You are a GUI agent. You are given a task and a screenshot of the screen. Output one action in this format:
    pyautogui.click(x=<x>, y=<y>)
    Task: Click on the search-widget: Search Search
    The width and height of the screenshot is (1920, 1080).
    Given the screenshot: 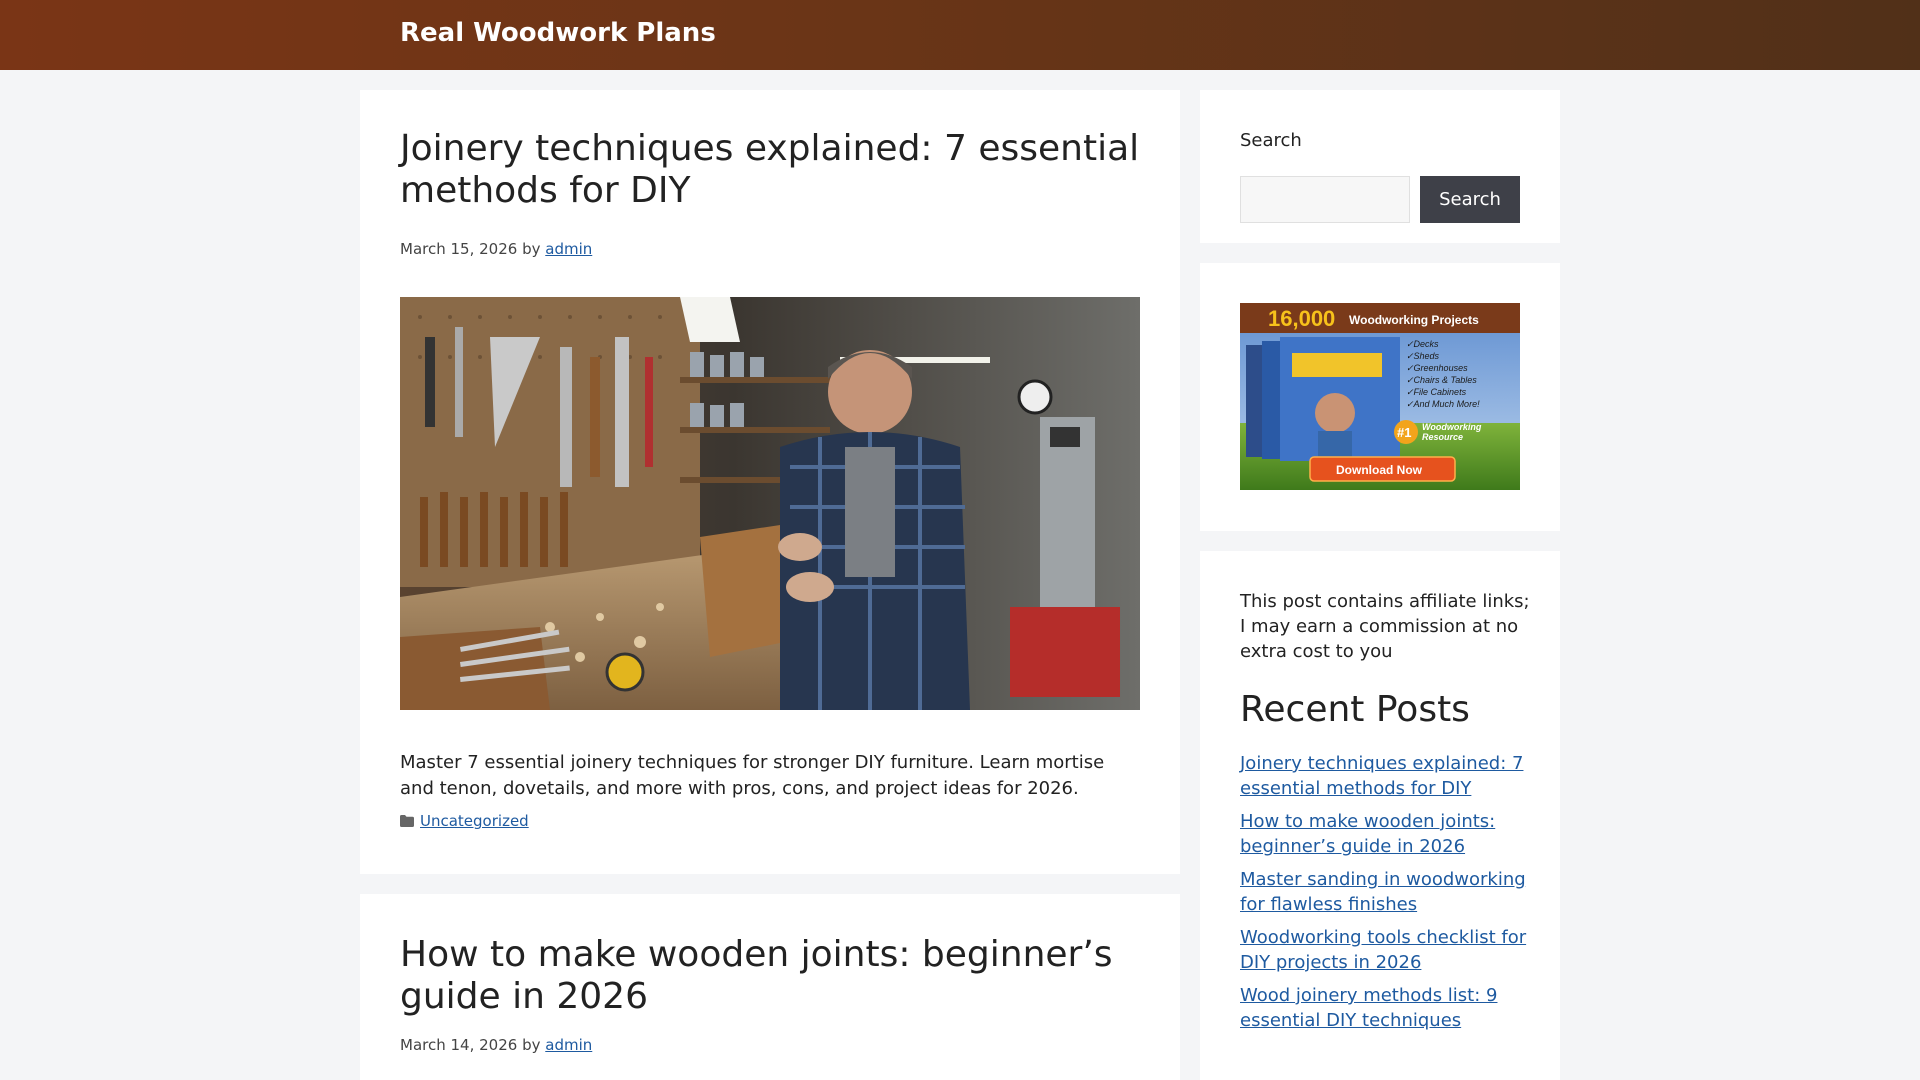 What is the action you would take?
    pyautogui.click(x=1380, y=166)
    